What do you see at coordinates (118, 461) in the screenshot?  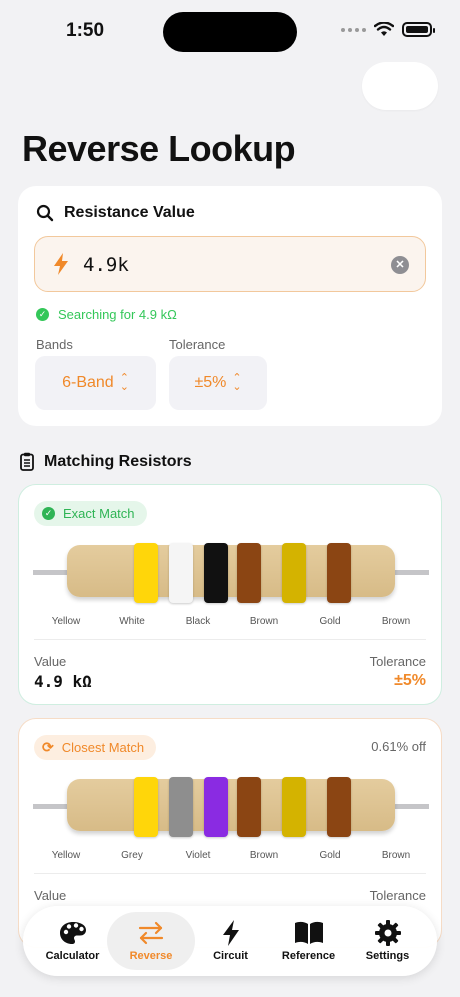 I see `section-title: Matching Resistors` at bounding box center [118, 461].